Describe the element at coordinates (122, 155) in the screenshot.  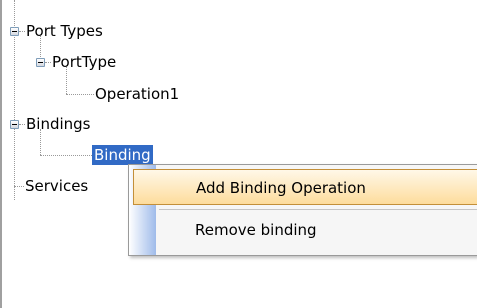
I see `tree-node-binding: Binding` at that location.